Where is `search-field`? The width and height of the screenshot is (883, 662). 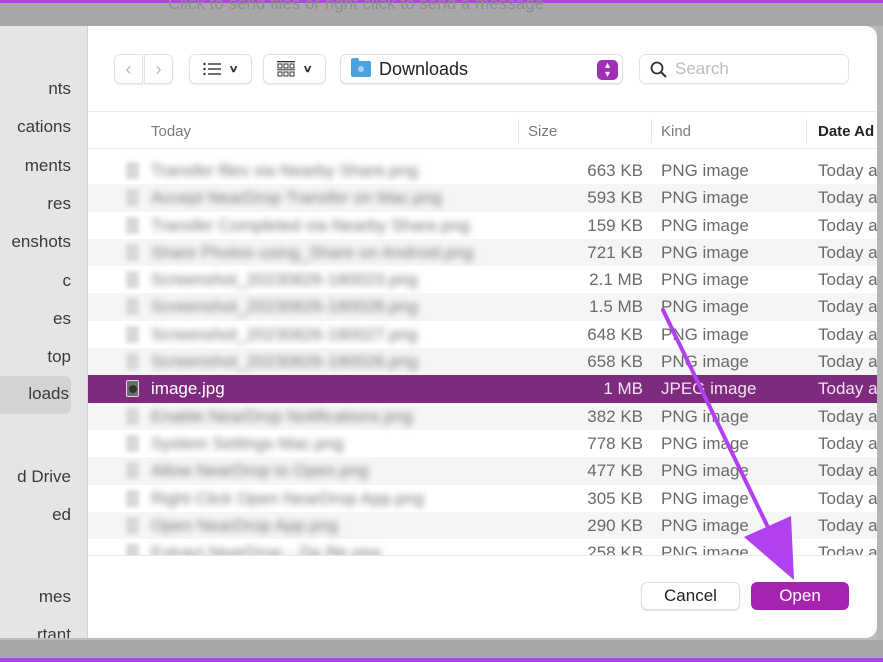 search-field is located at coordinates (744, 69).